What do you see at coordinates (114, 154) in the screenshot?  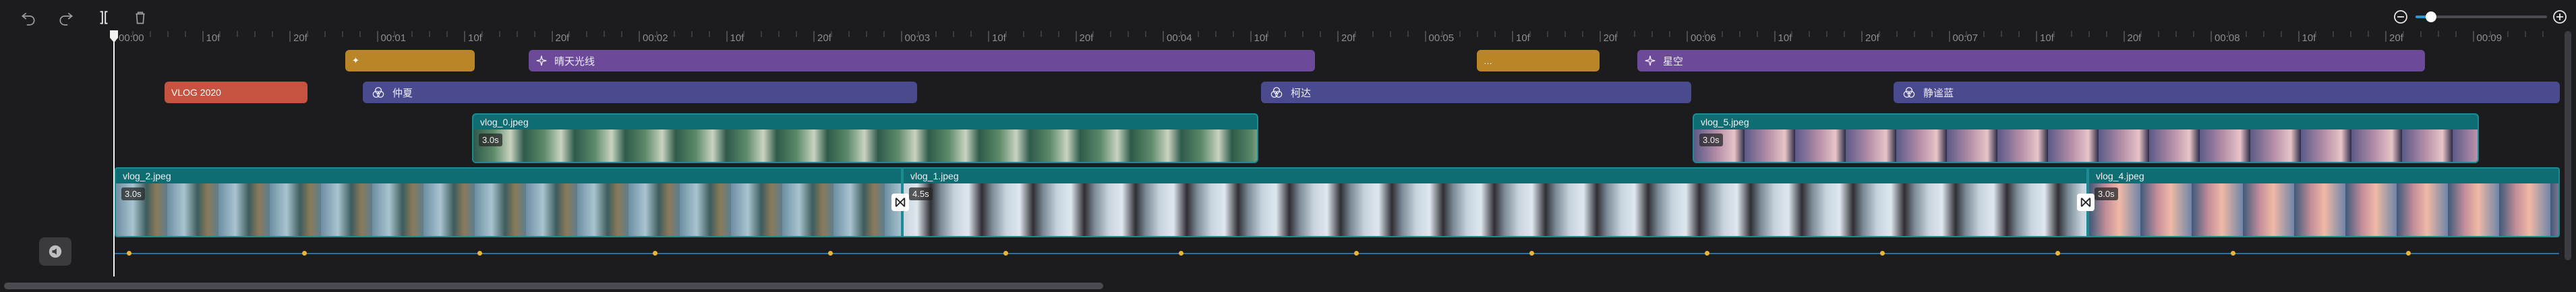 I see `playhead` at bounding box center [114, 154].